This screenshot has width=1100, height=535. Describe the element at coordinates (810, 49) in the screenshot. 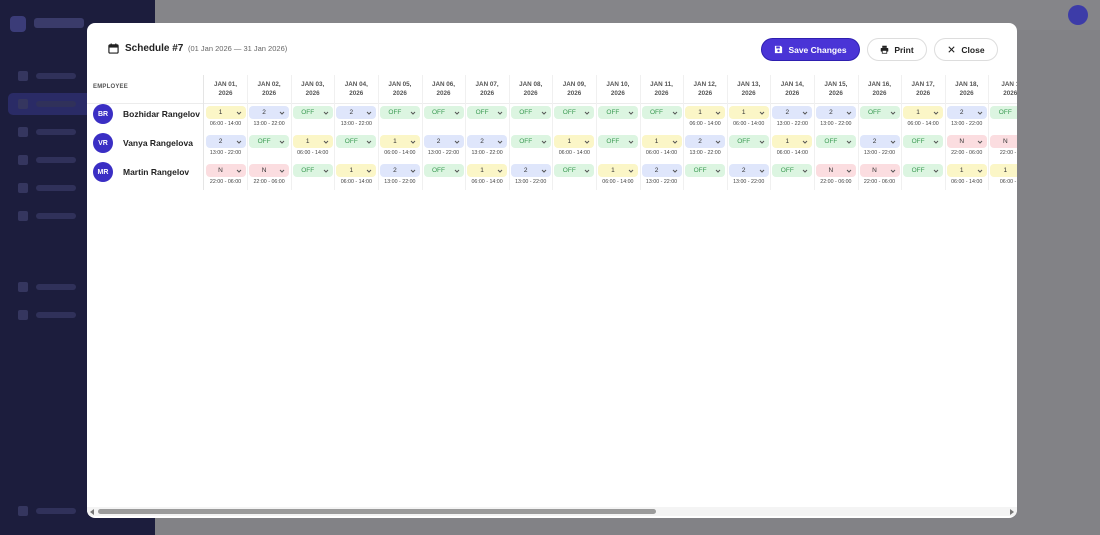

I see `save-changes-button: Save Changes` at that location.